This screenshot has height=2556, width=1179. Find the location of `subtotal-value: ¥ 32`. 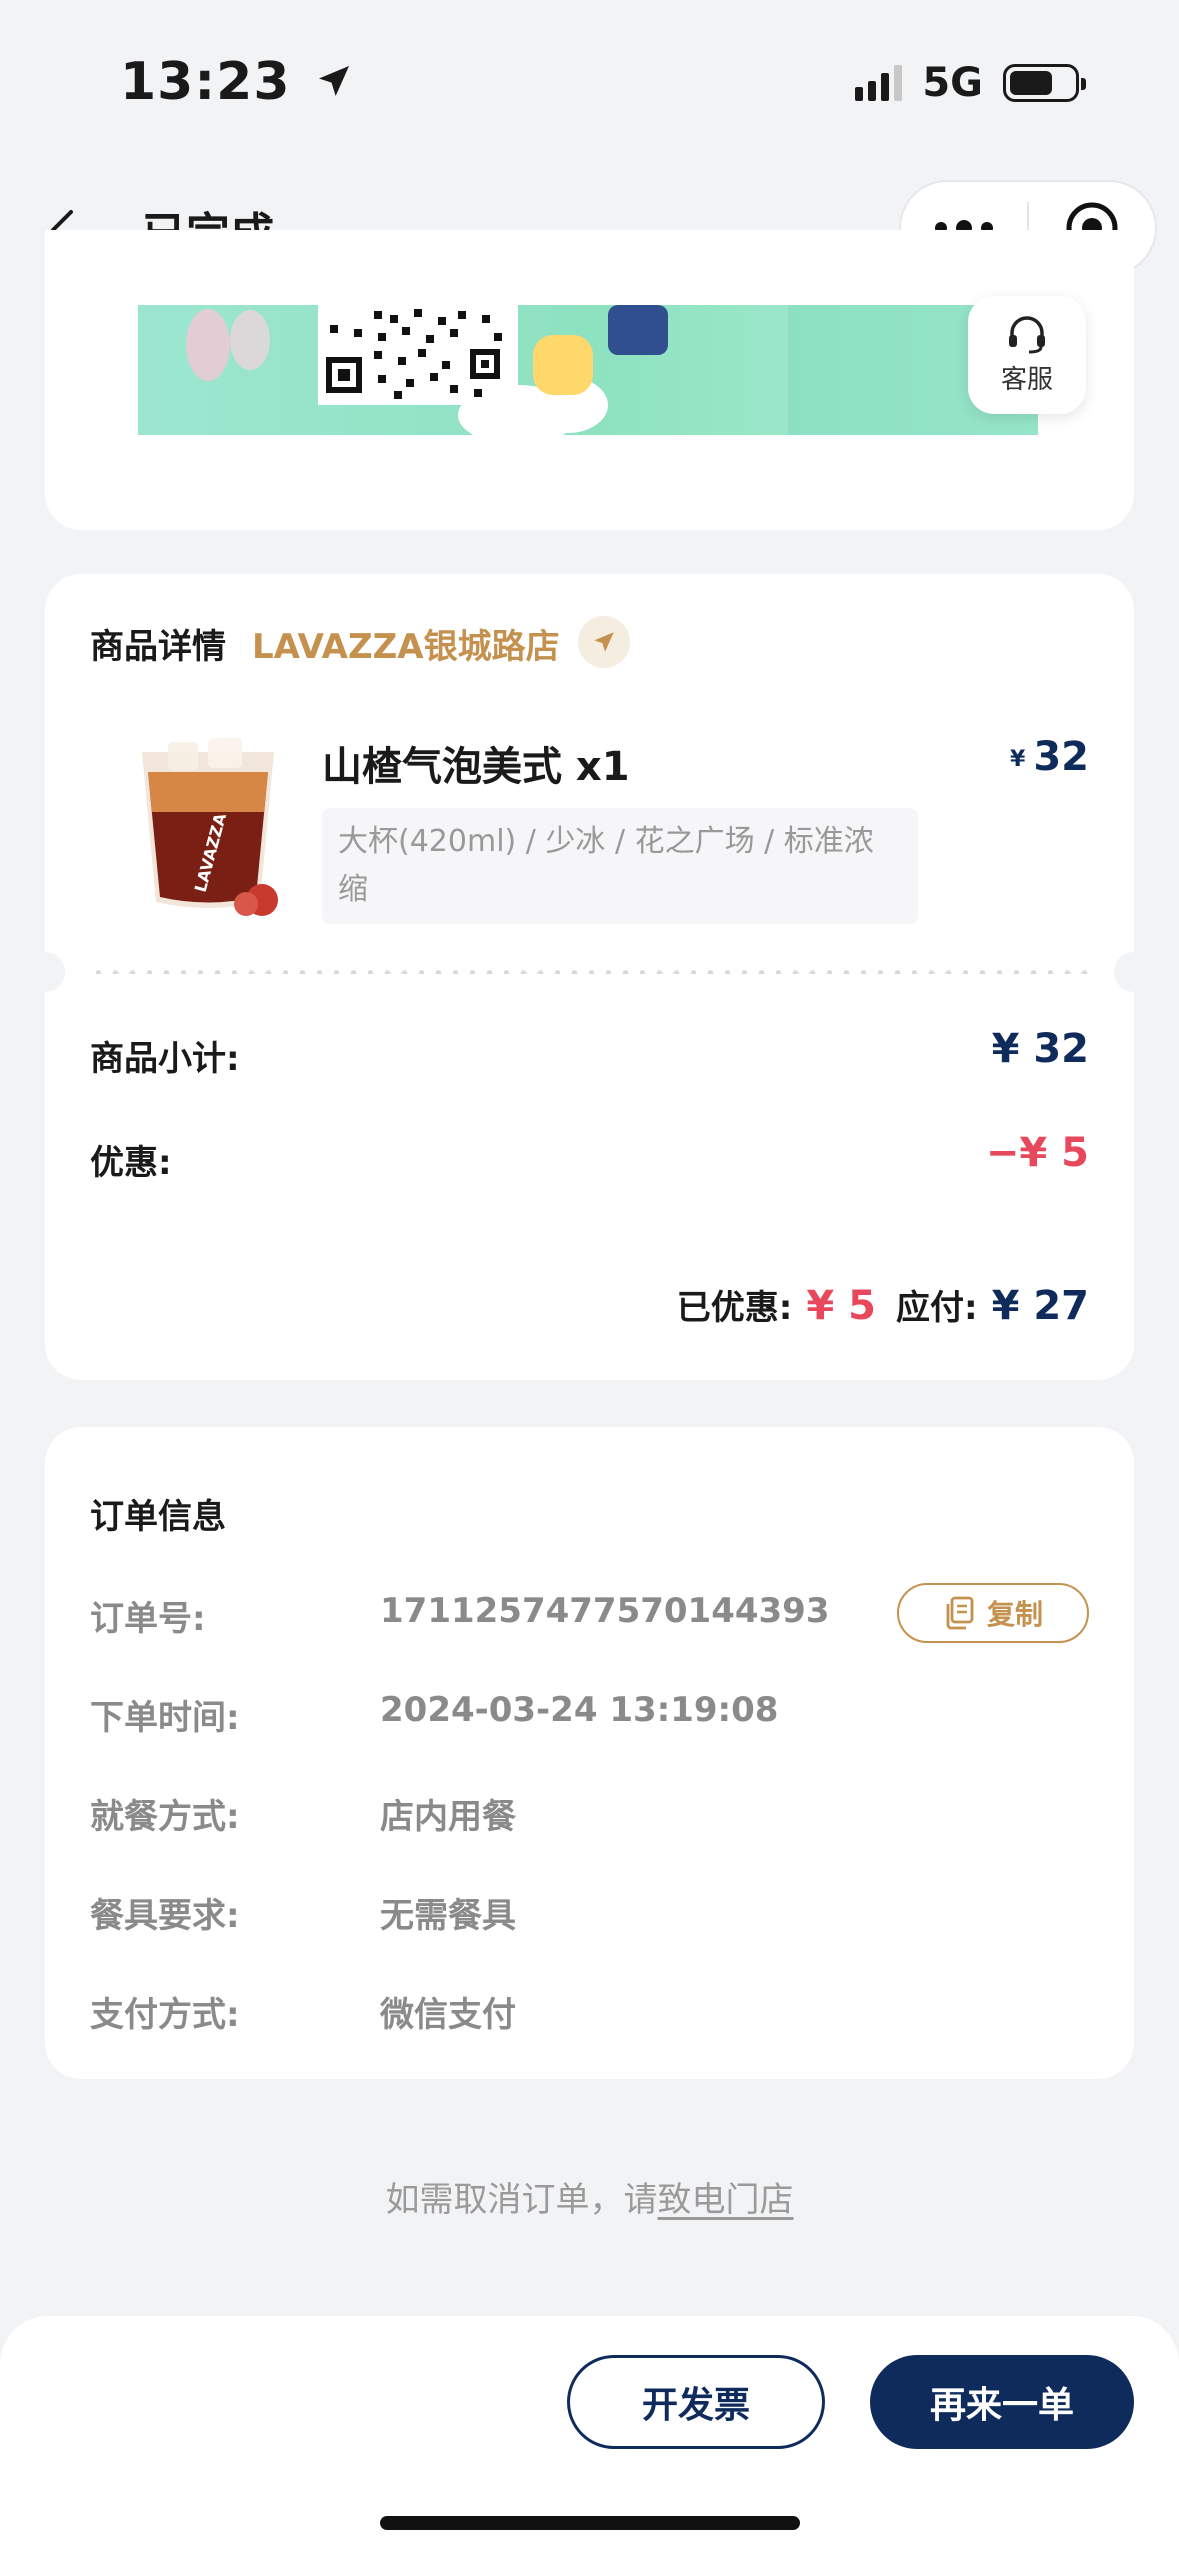

subtotal-value: ¥ 32 is located at coordinates (1040, 1049).